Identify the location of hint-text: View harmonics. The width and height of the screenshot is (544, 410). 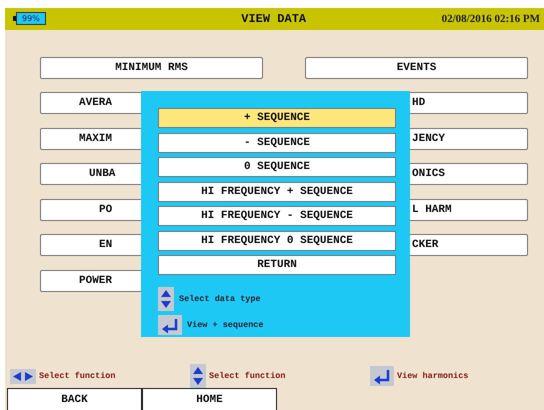
(432, 376).